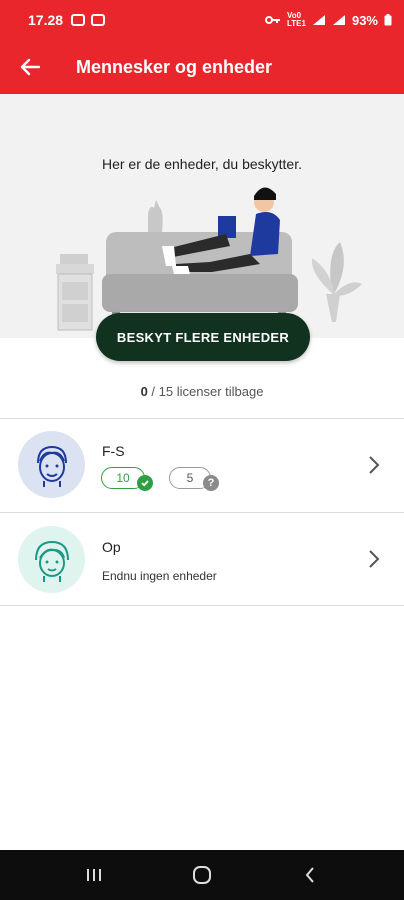 The height and width of the screenshot is (900, 404). Describe the element at coordinates (166, 391) in the screenshot. I see `licenses-total: 15` at that location.